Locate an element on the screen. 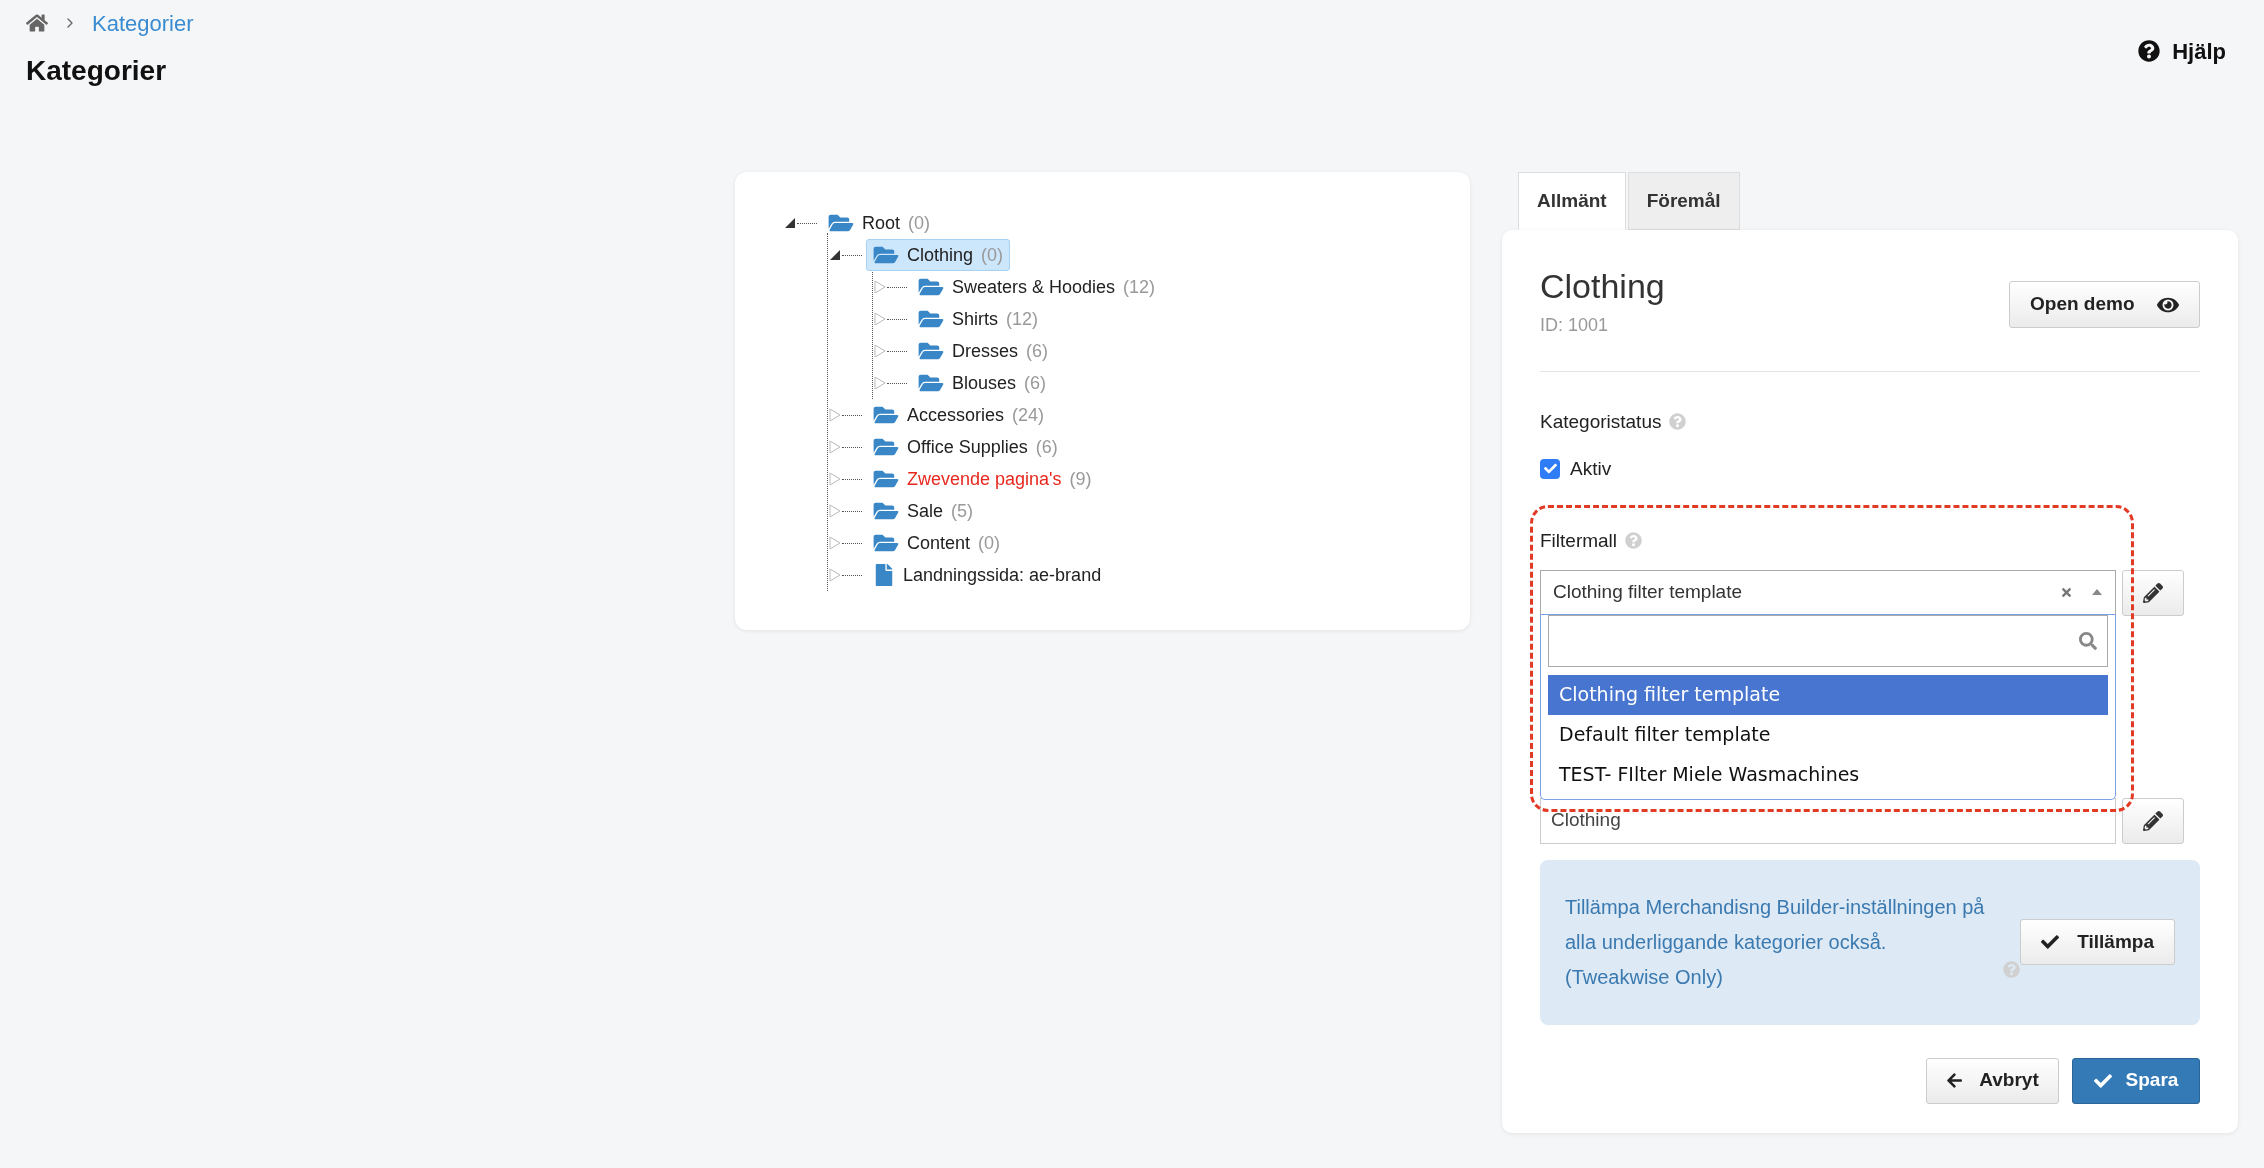  checkbox-label: Aktiv is located at coordinates (1591, 468).